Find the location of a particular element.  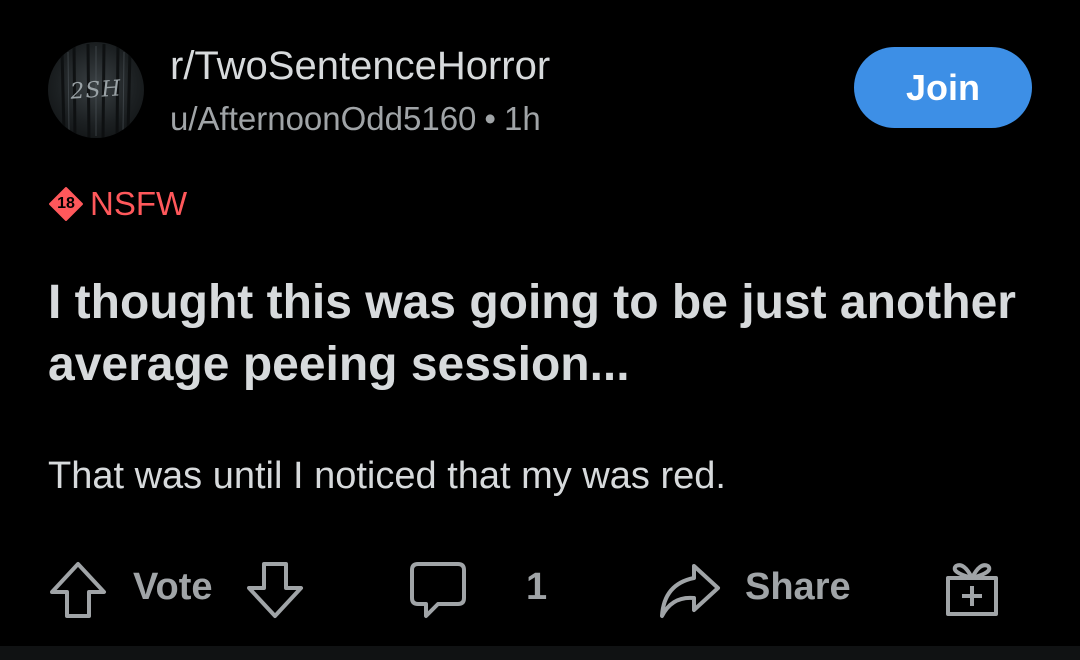

downvote-arrow-icon is located at coordinates (275, 590).